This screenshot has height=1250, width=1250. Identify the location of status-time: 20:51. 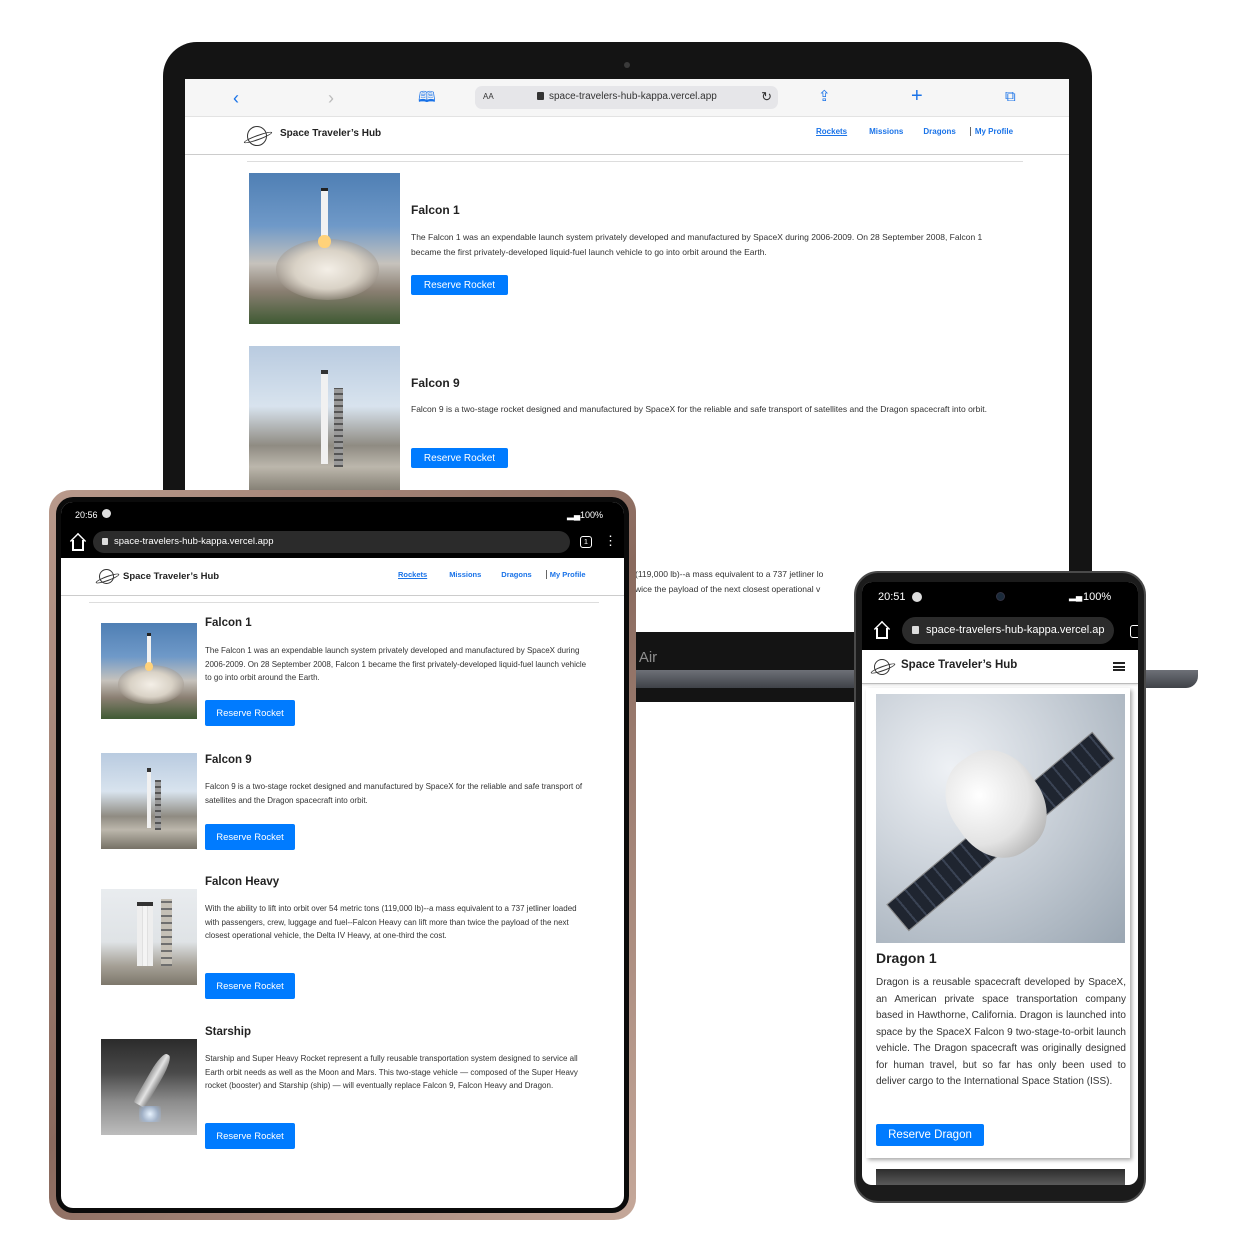
(892, 597).